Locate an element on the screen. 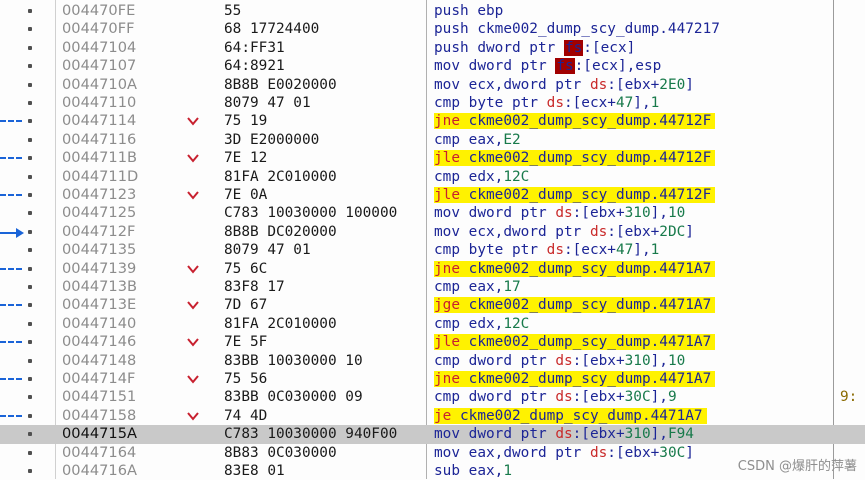 This screenshot has height=480, width=865. disasm-row: 0044713B 83F8 17 cmp eax,17 is located at coordinates (432, 287).